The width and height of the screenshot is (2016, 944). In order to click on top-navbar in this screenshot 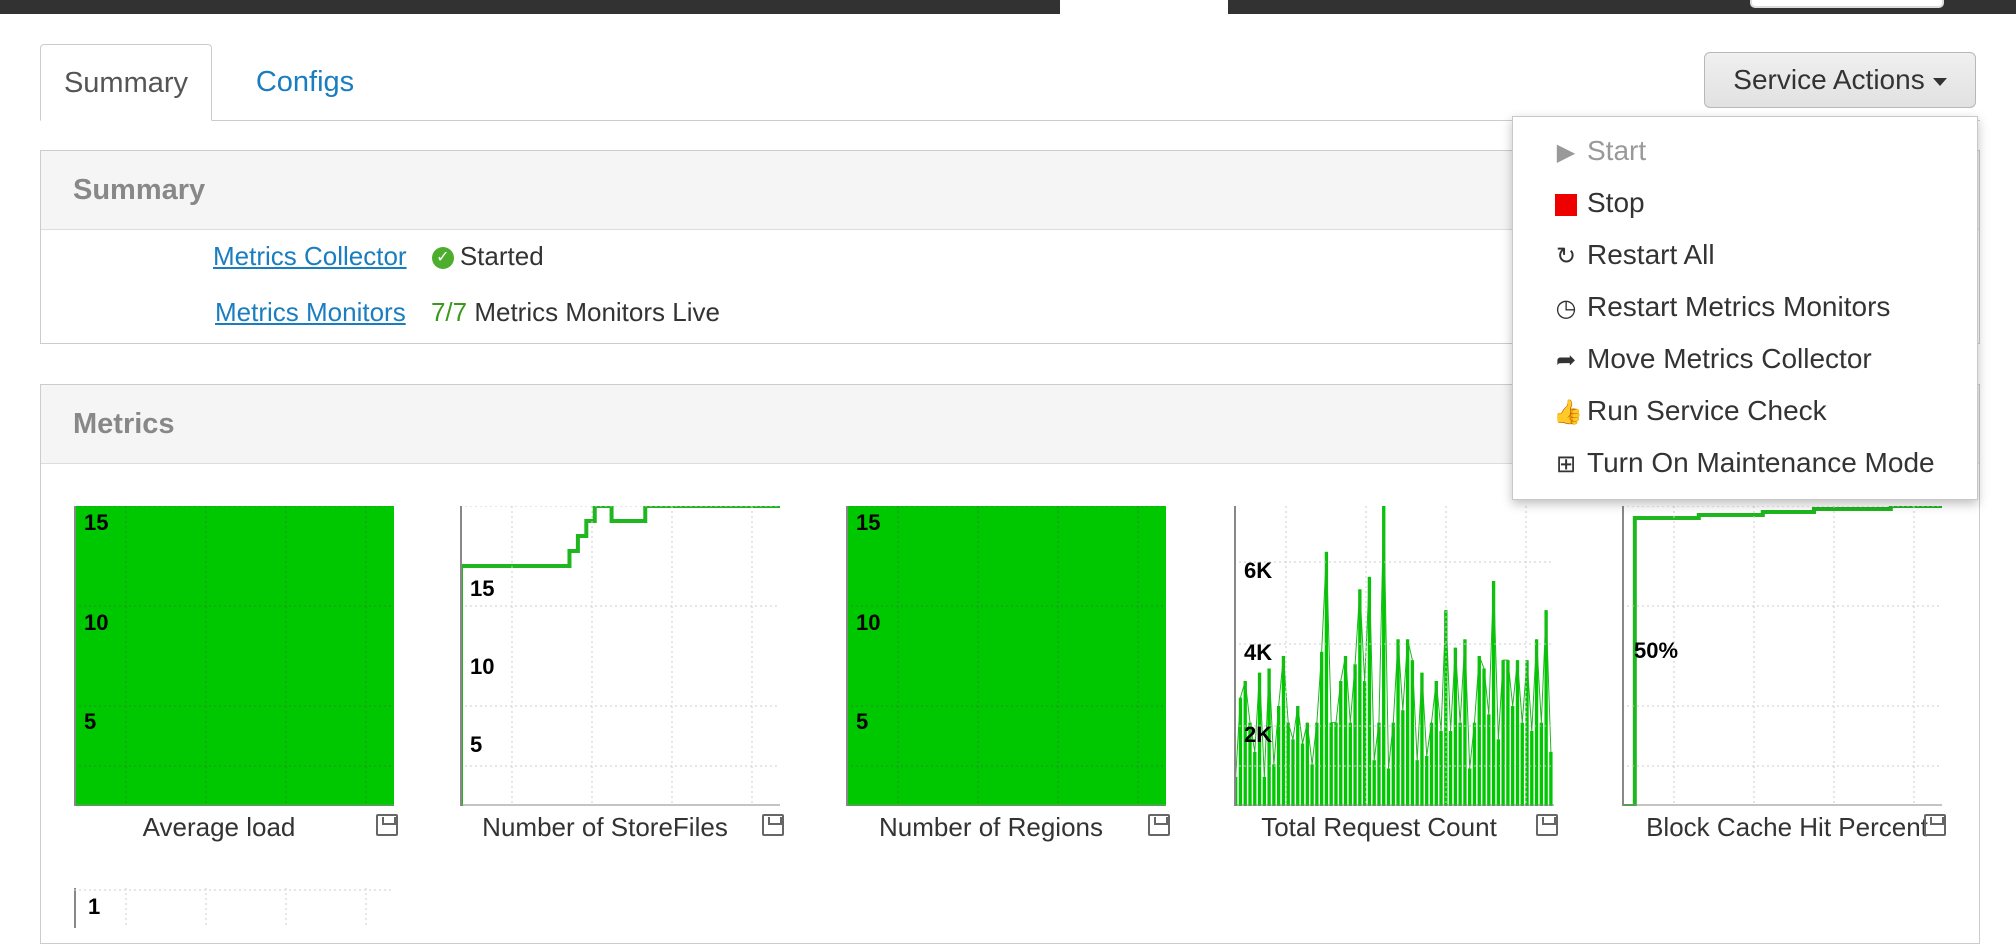, I will do `click(1008, 7)`.